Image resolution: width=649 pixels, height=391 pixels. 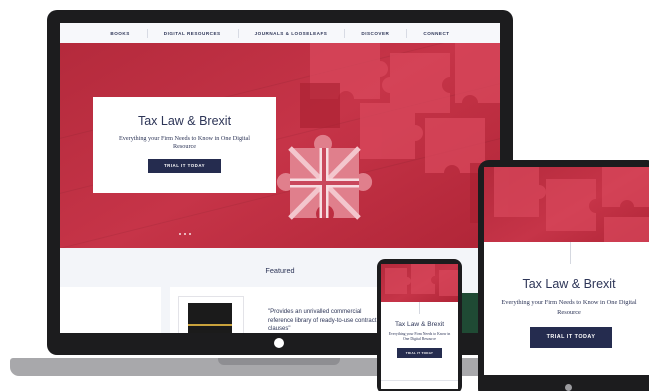 What do you see at coordinates (119, 33) in the screenshot?
I see `nav-item-books: BOOKS` at bounding box center [119, 33].